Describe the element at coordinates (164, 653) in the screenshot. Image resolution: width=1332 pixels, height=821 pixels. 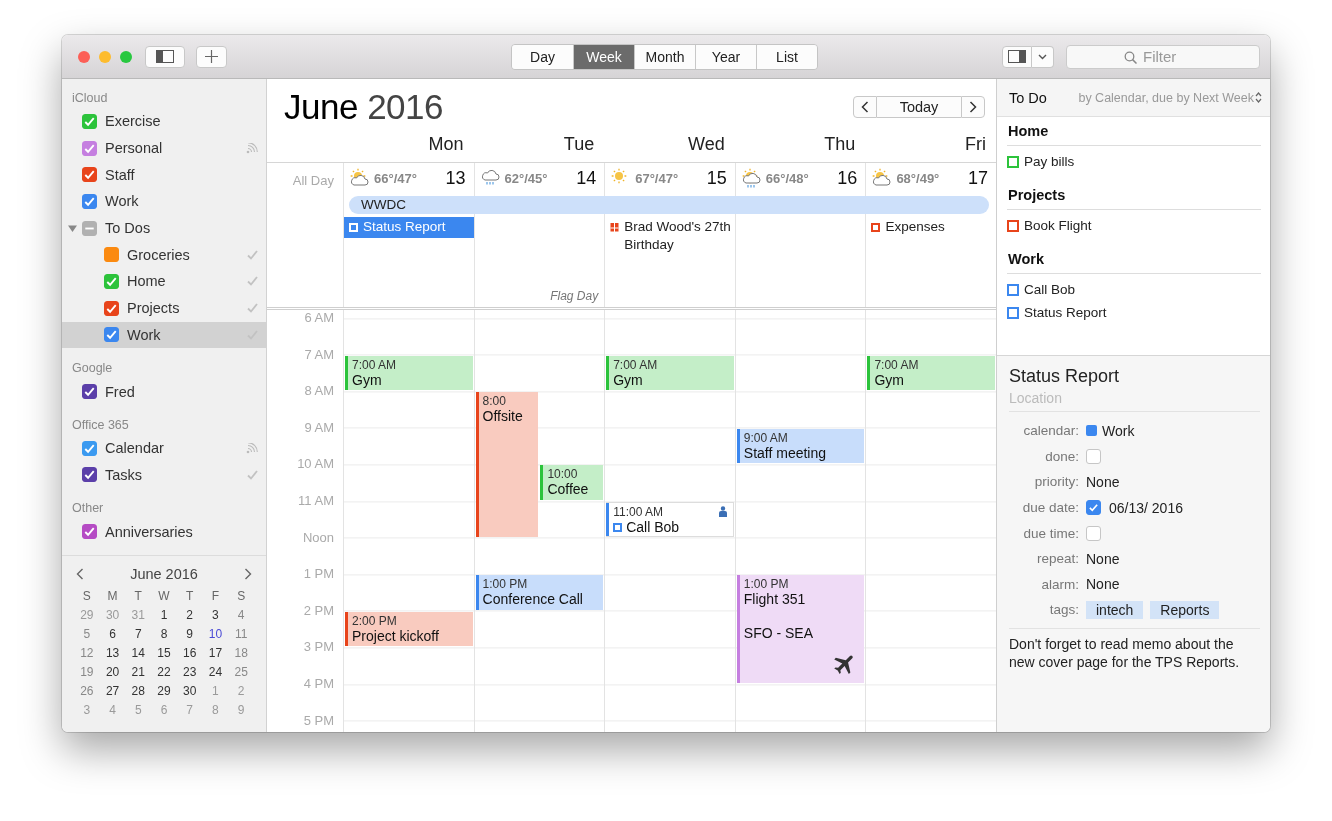
I see `mini-calendar-day: 15` at that location.